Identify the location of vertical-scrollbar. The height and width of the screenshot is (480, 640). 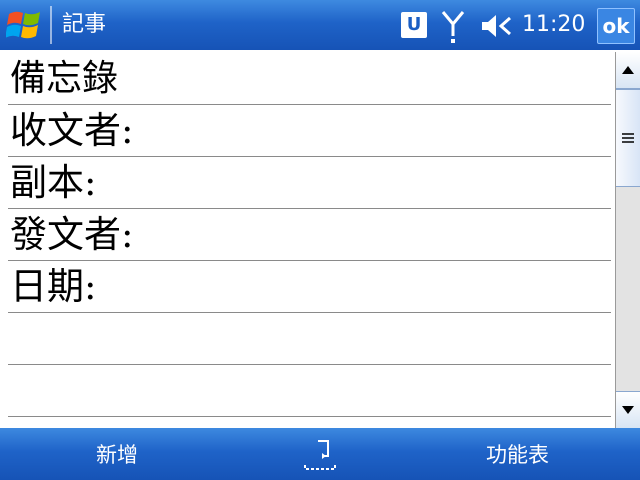
(627, 240).